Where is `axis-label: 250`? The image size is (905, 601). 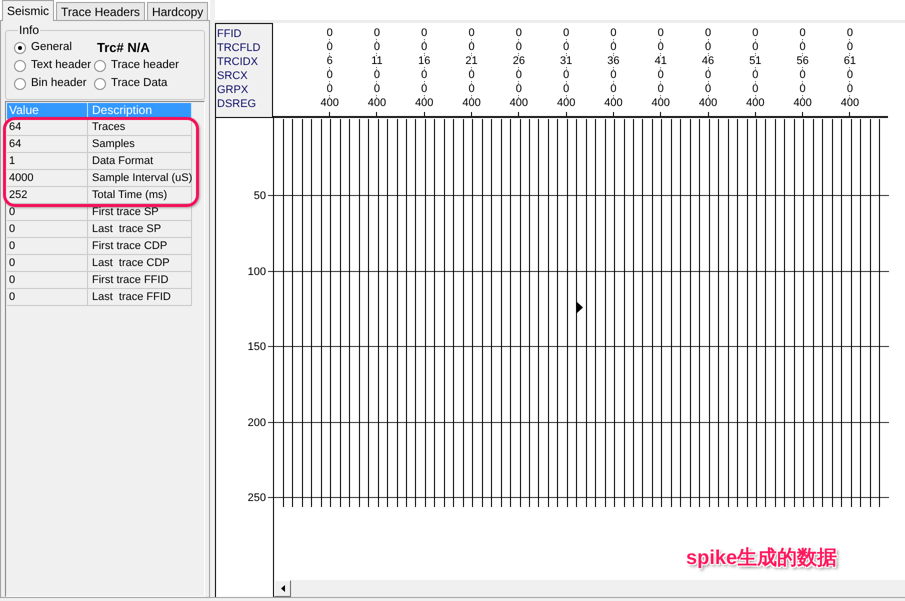
axis-label: 250 is located at coordinates (257, 498).